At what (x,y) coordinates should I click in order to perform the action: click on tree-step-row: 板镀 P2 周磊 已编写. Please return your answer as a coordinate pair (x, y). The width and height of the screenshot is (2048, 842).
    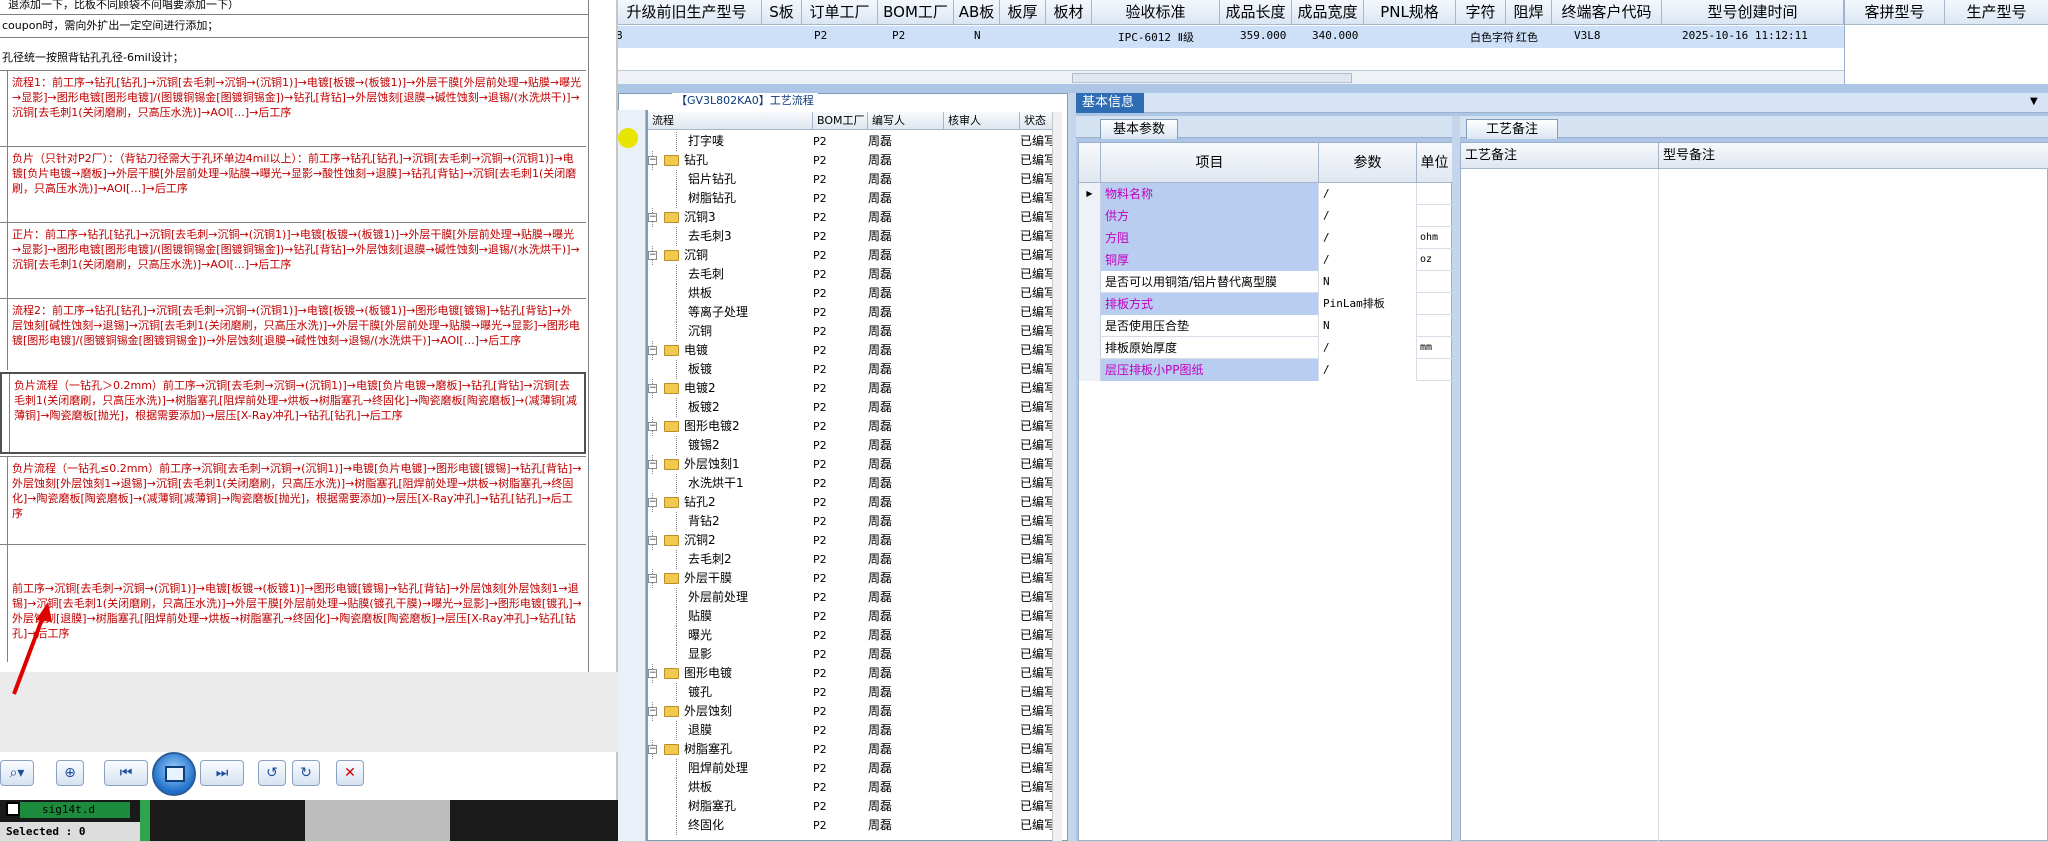
    Looking at the image, I should click on (854, 369).